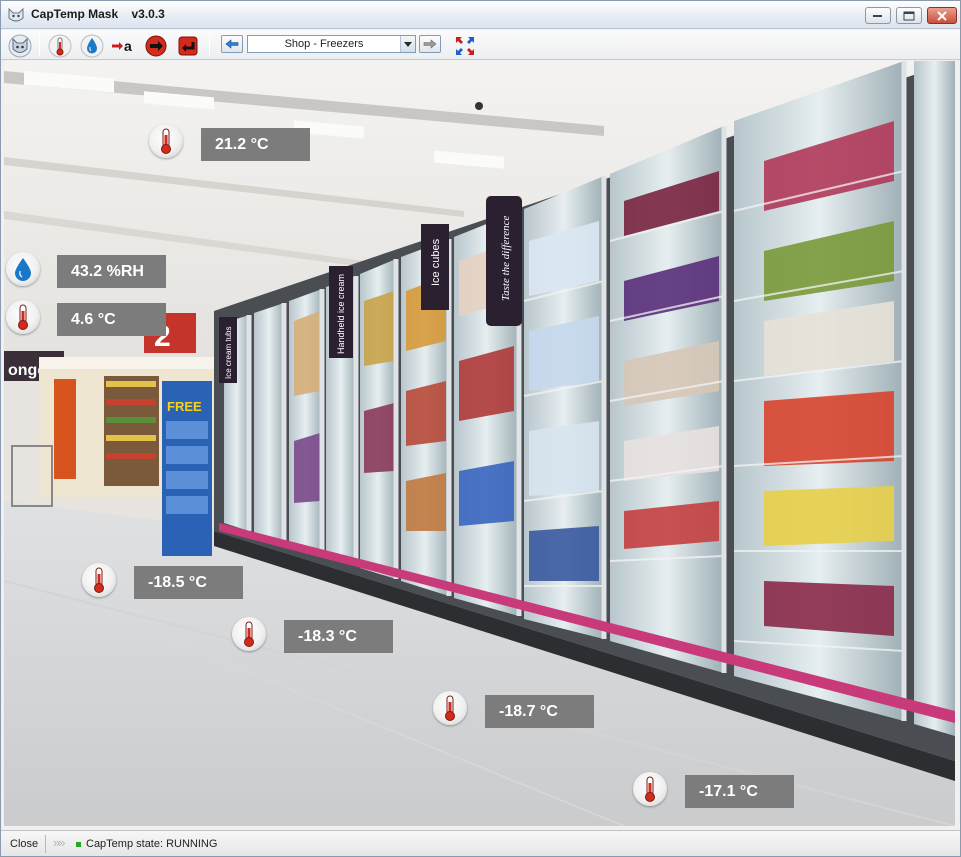 The image size is (961, 857). I want to click on status-indicator-icon, so click(78, 844).